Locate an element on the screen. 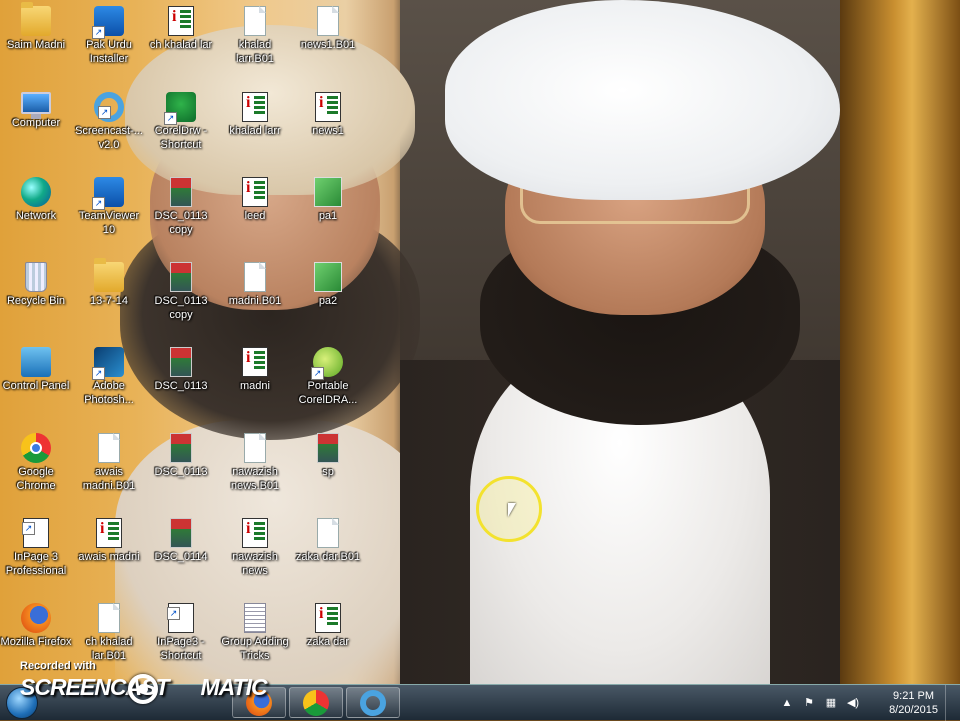 This screenshot has height=721, width=960. screencast-watermark: Recorded with SCREENCAST MATIC is located at coordinates (137, 686).